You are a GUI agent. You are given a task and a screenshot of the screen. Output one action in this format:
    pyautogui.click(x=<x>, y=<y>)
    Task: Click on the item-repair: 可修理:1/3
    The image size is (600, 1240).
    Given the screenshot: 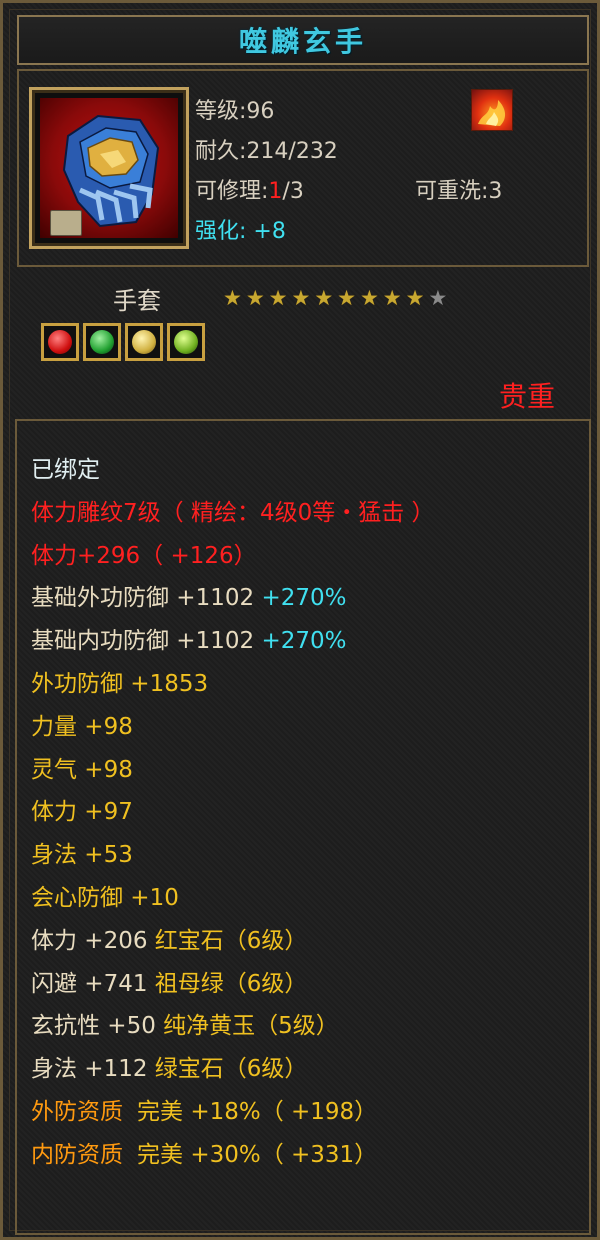 What is the action you would take?
    pyautogui.click(x=249, y=189)
    